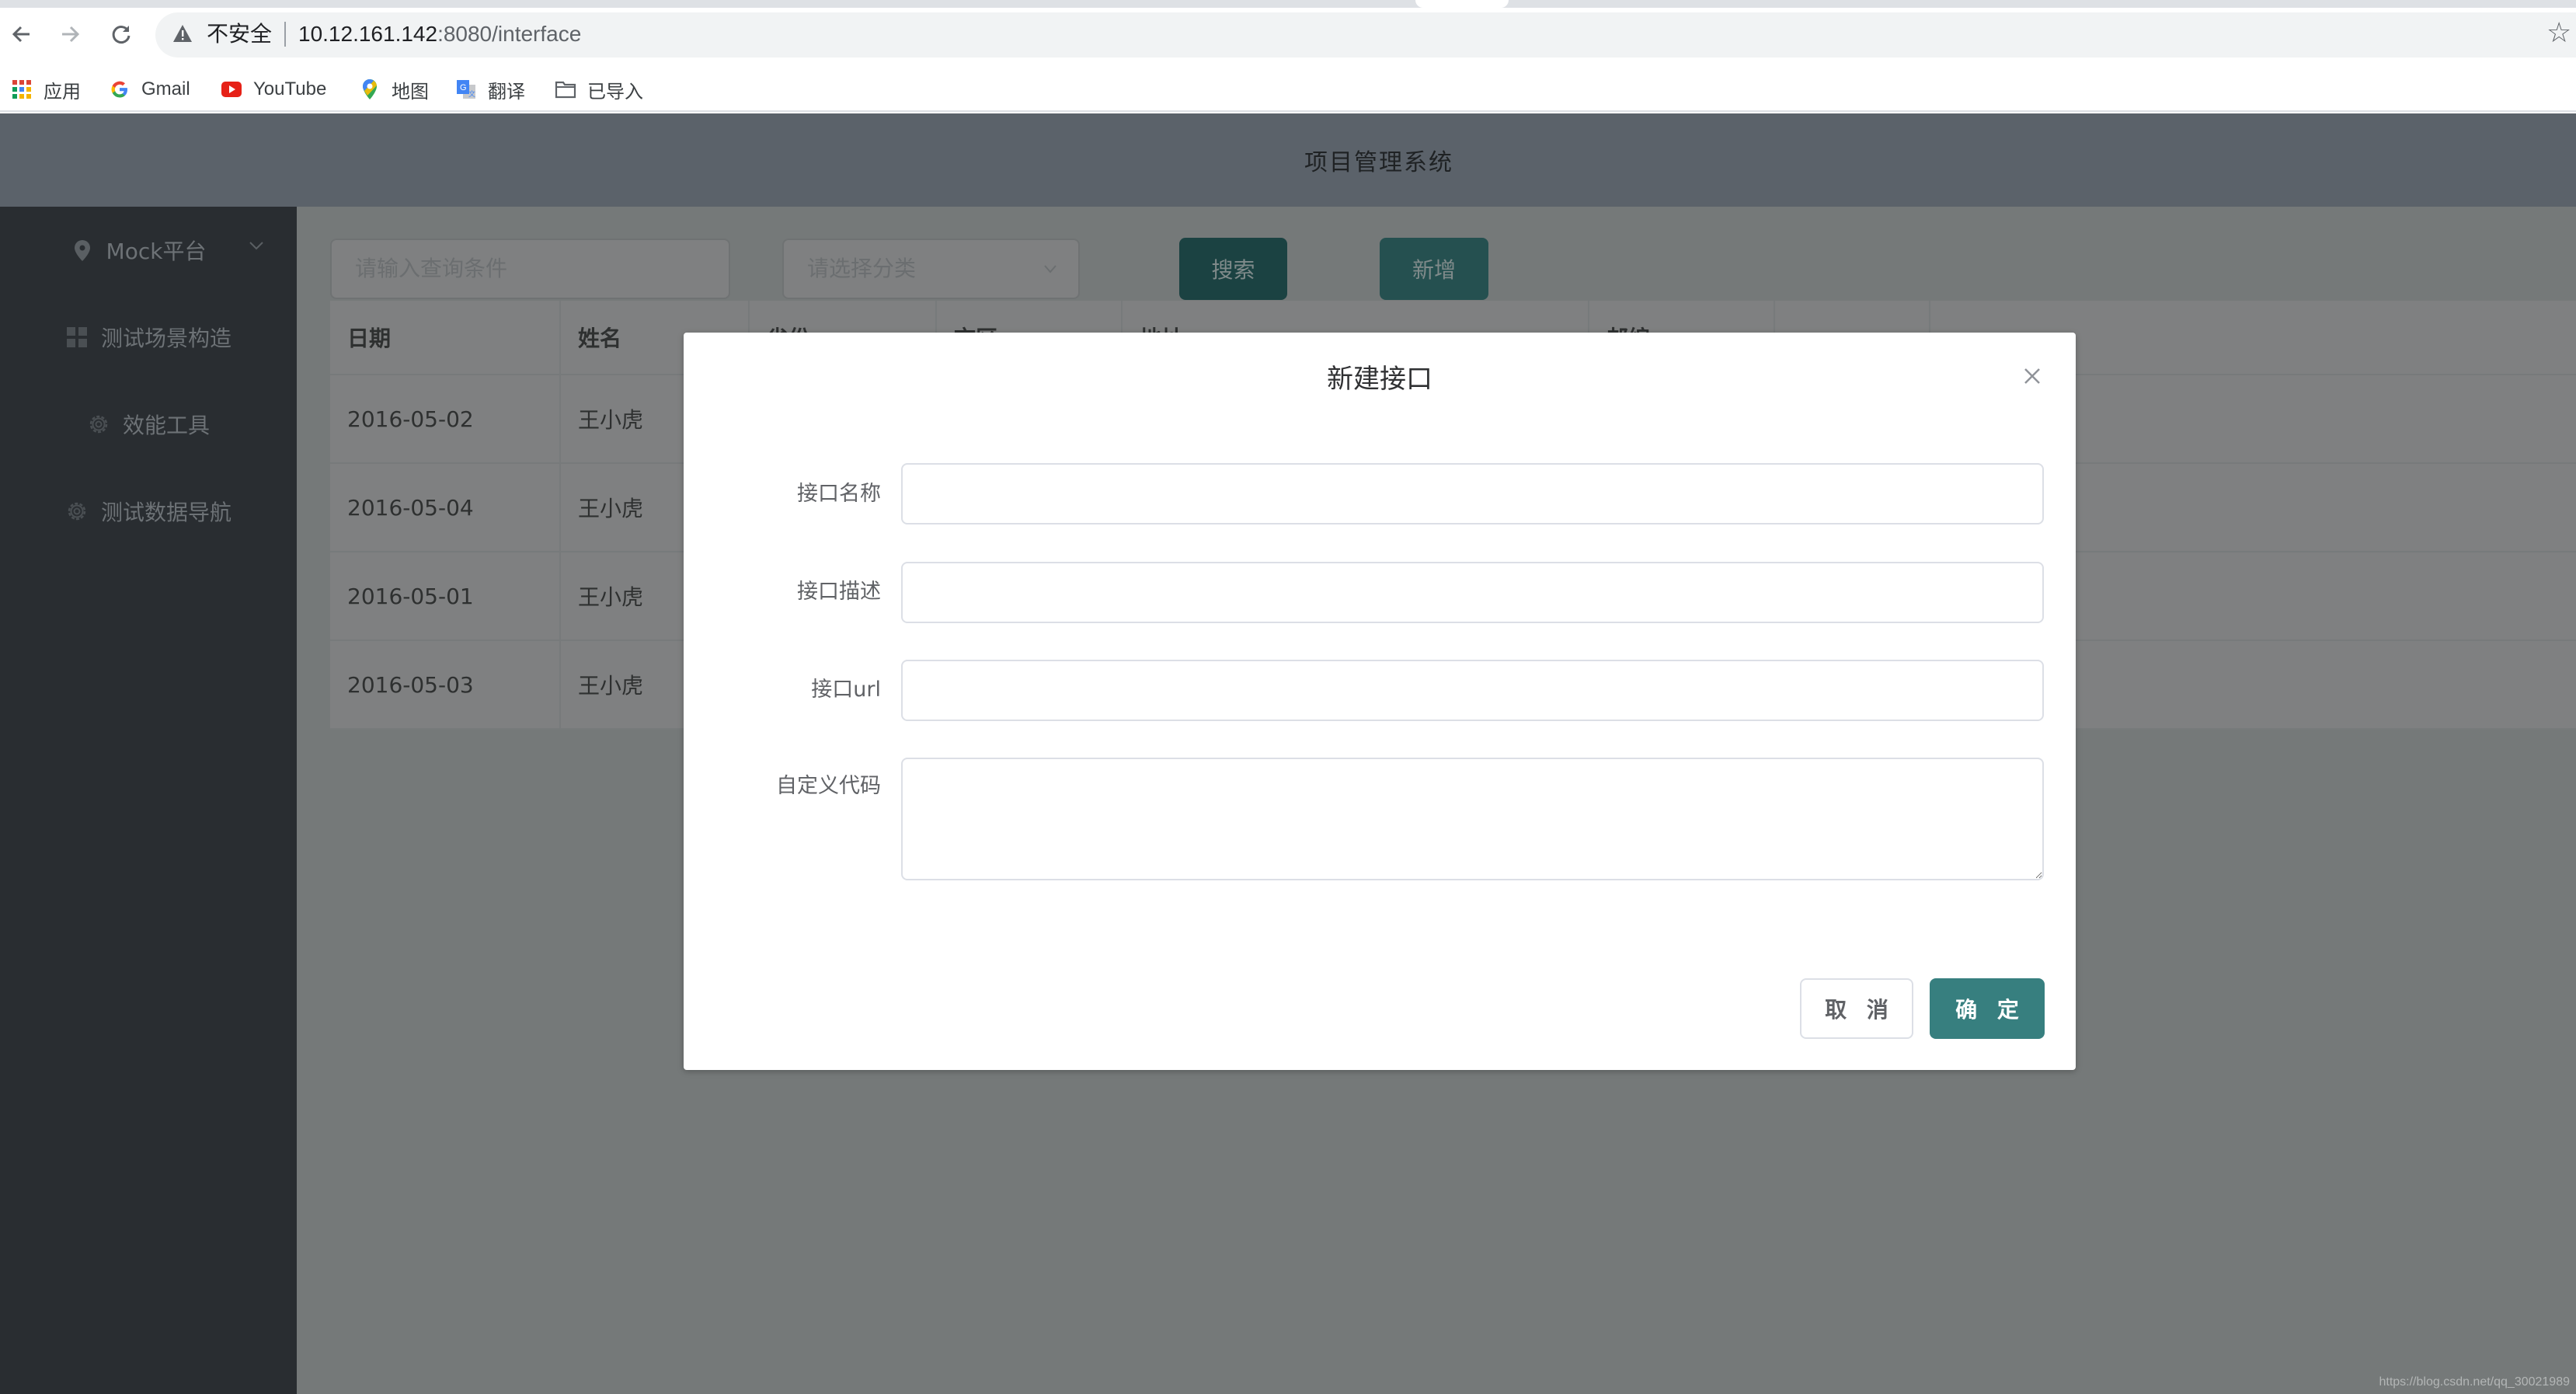 The image size is (2576, 1394). What do you see at coordinates (2474, 1382) in the screenshot?
I see `watermark: https://blog.csdn.net/qq_30021989` at bounding box center [2474, 1382].